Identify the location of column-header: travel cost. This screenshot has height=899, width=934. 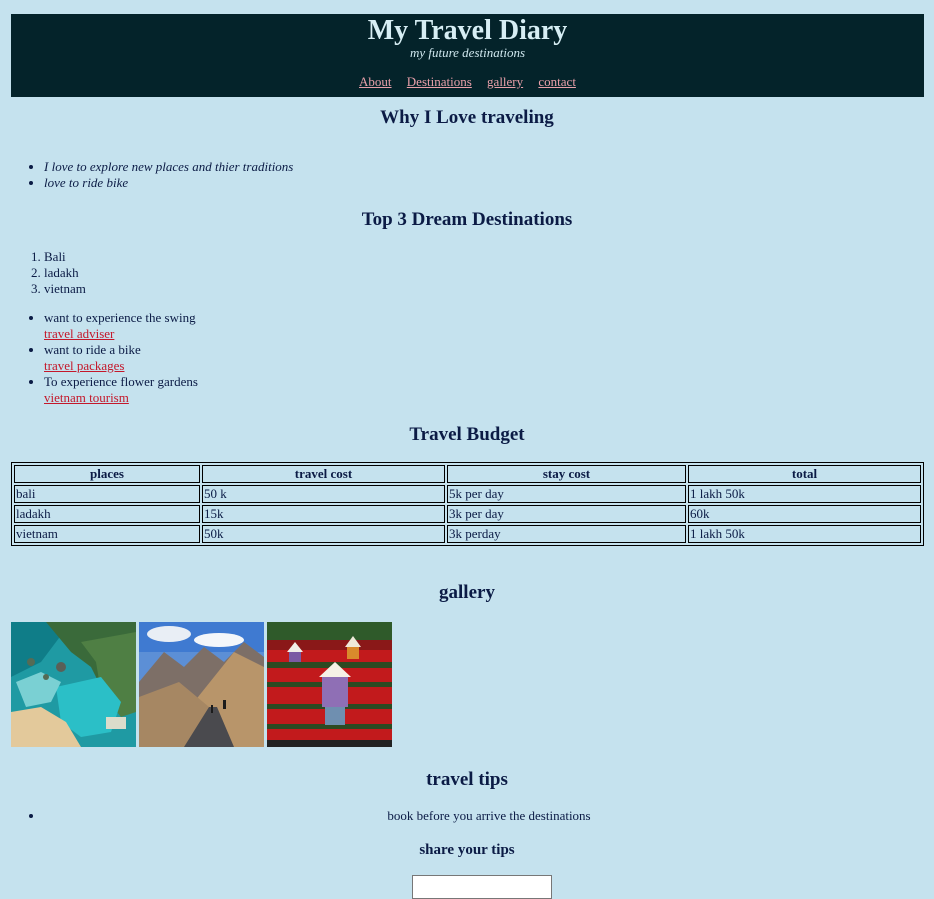
(323, 474).